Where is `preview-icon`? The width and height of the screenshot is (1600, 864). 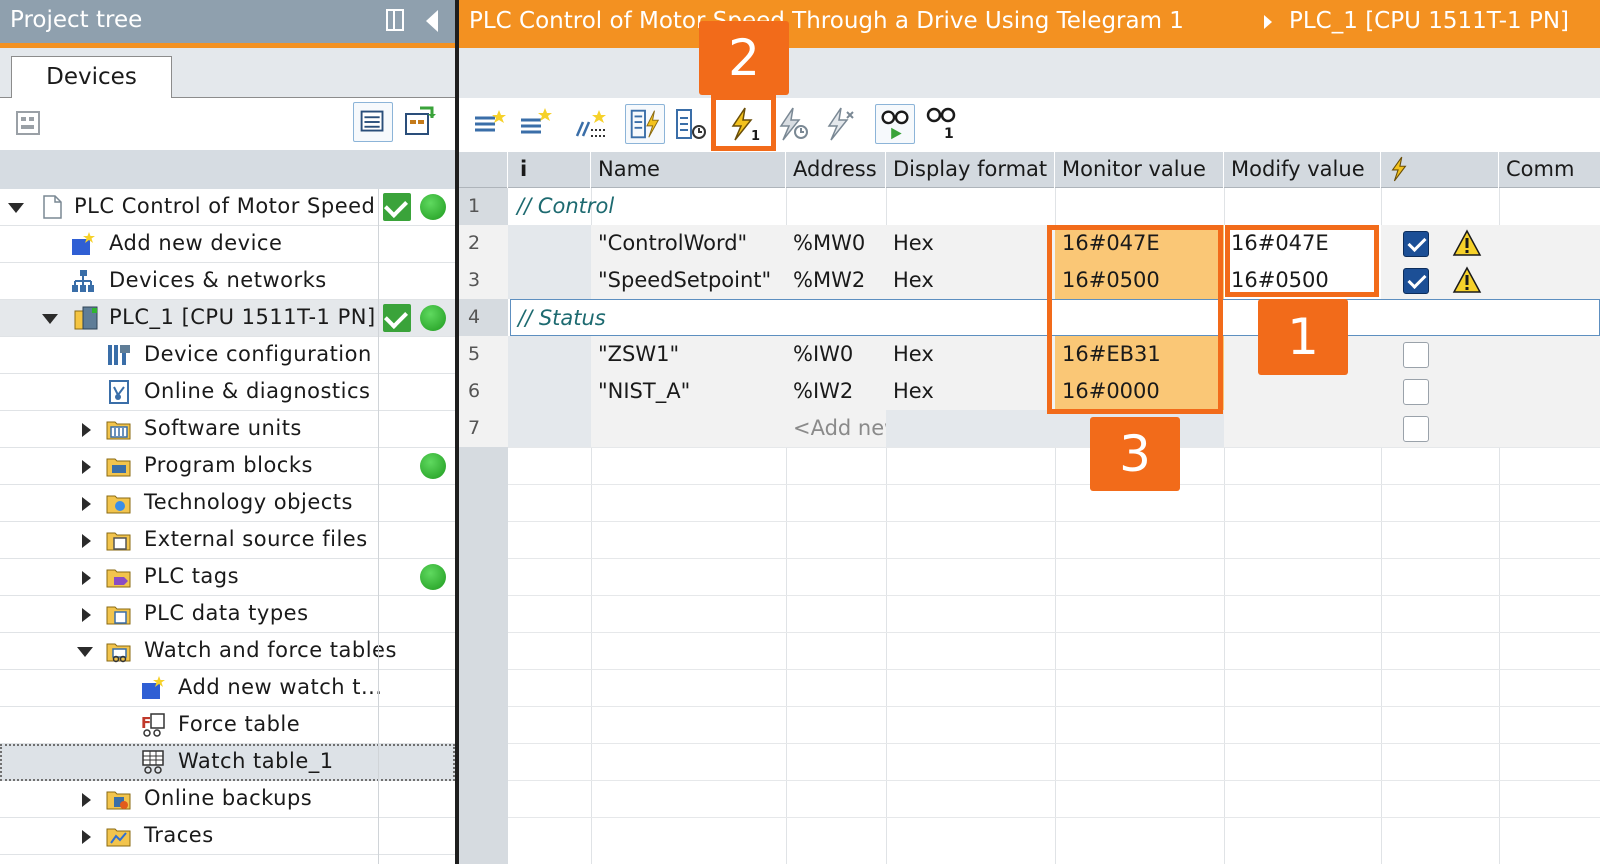 preview-icon is located at coordinates (591, 124).